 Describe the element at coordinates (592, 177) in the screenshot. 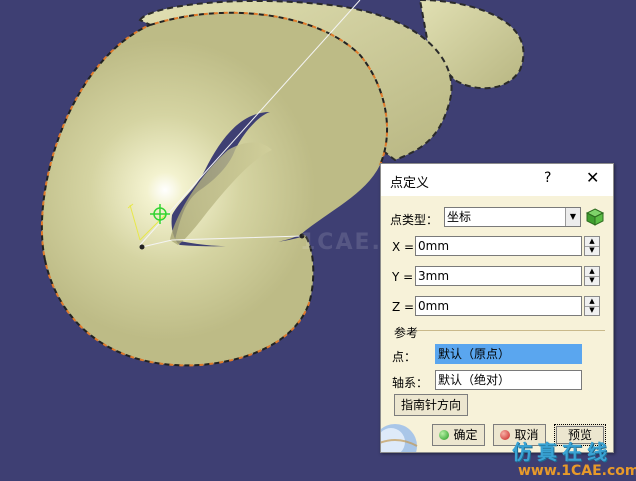

I see `close-button: ✕` at that location.